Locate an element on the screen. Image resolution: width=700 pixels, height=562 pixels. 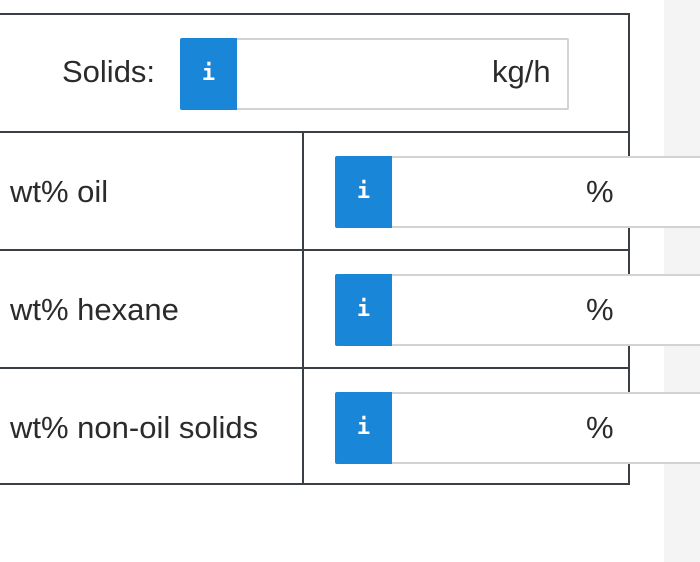
solids-label: Solids: is located at coordinates (109, 71).